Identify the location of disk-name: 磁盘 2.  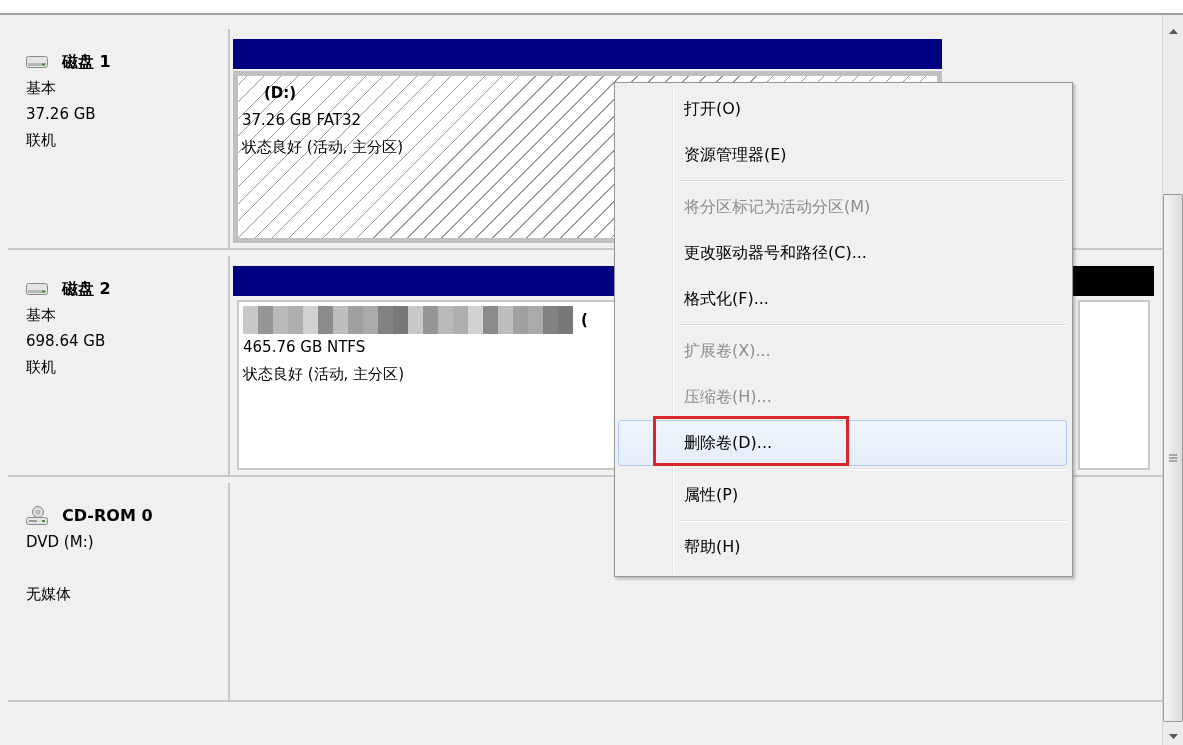
(86, 289).